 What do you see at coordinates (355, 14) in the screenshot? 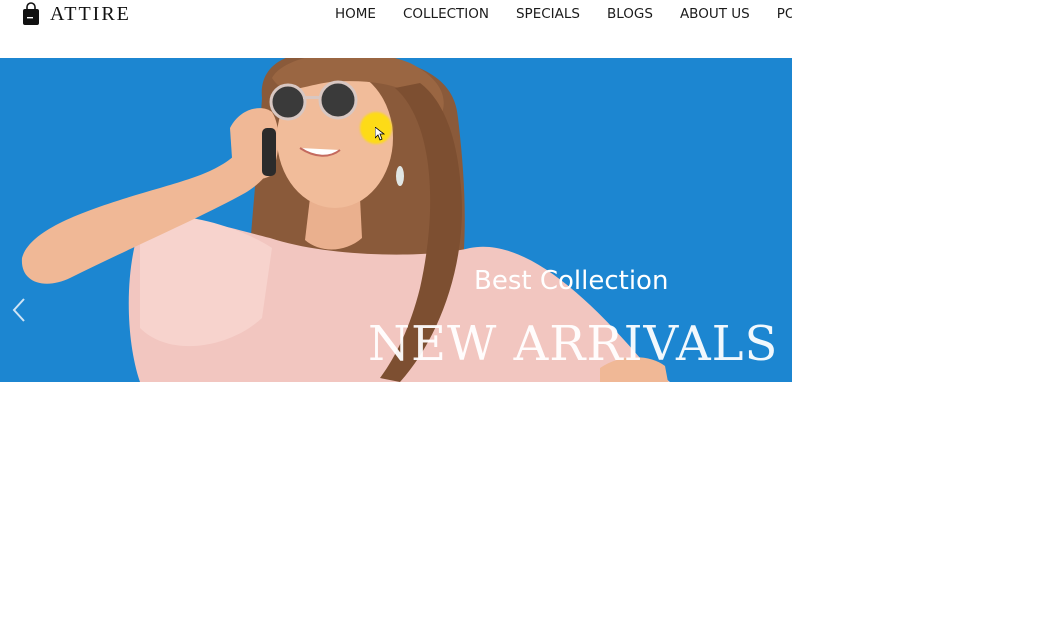
I see `nav-item-home: HOME` at bounding box center [355, 14].